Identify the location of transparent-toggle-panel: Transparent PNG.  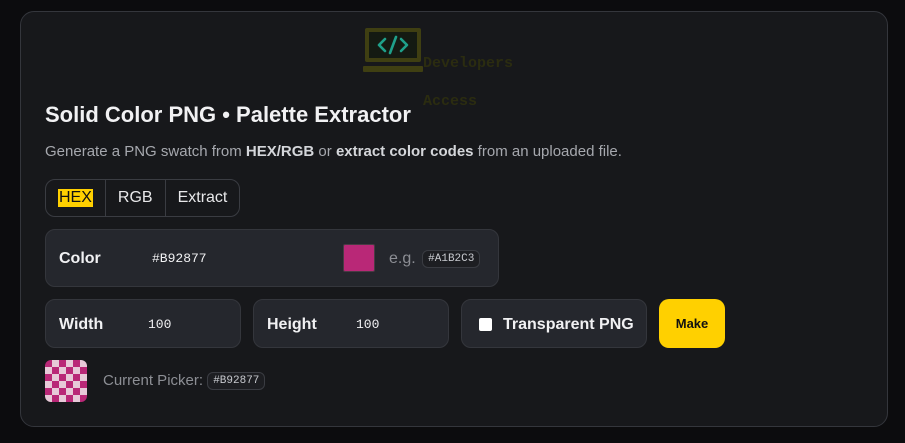
(554, 323).